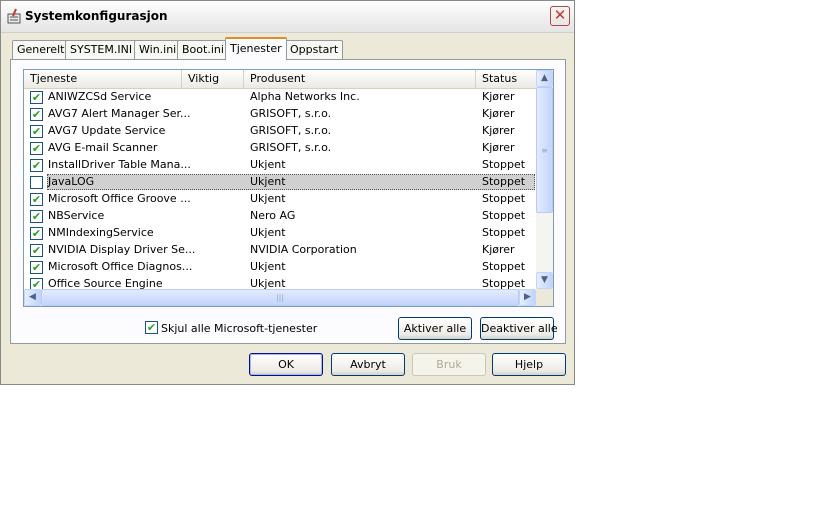  Describe the element at coordinates (314, 49) in the screenshot. I see `tab-oppstart: Oppstart` at that location.